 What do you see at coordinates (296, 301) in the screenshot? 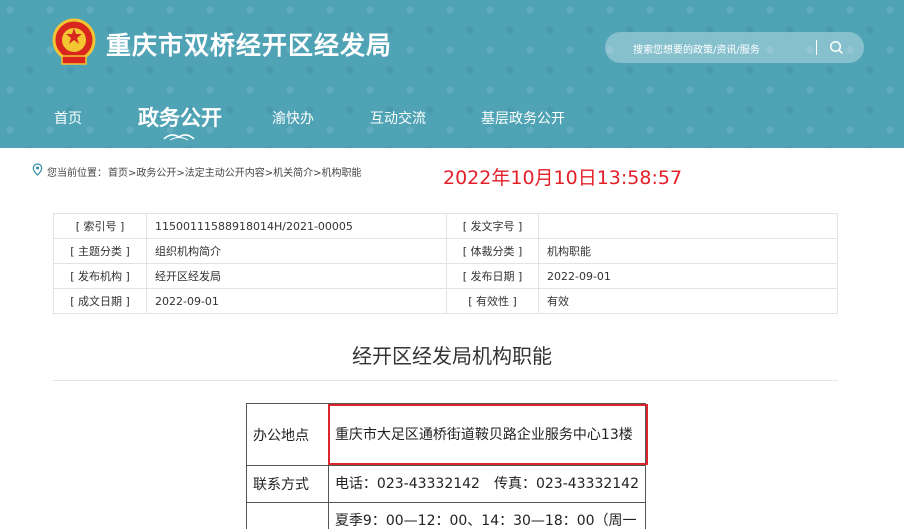
I see `info-value-written-date: 2022-09-01` at bounding box center [296, 301].